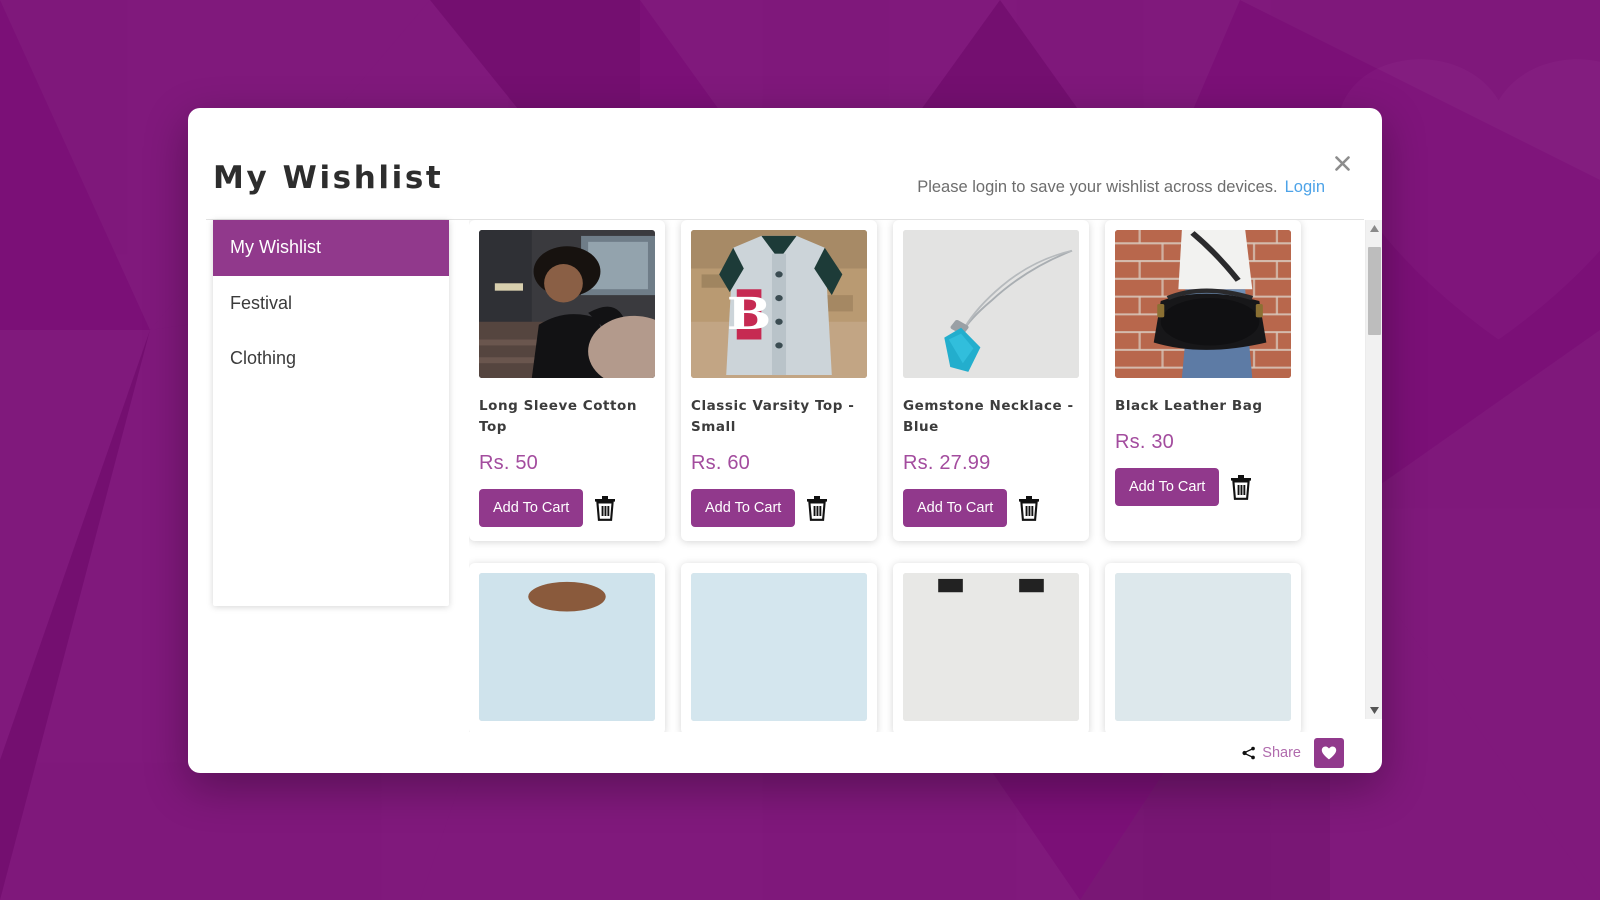 This screenshot has height=900, width=1600. I want to click on share-button: Share, so click(1271, 753).